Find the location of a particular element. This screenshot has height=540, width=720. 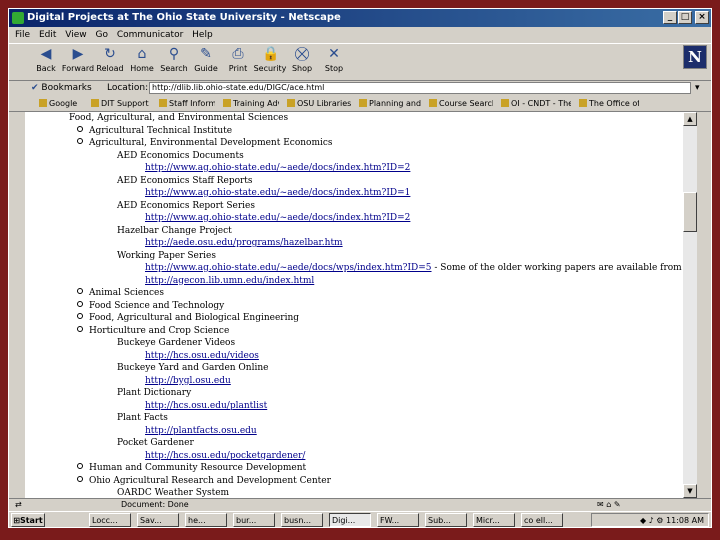

toolbar-label: Guide is located at coordinates (206, 68).